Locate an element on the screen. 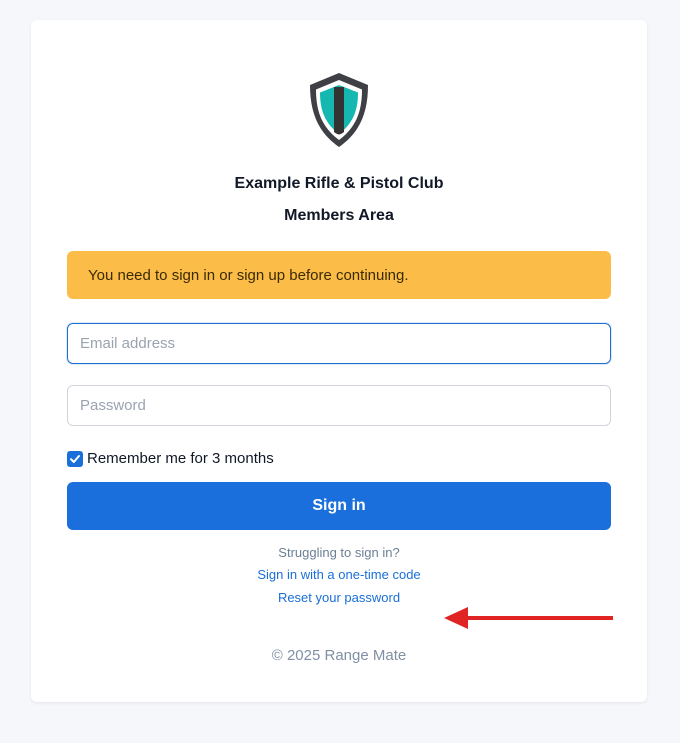  password-field is located at coordinates (339, 405).